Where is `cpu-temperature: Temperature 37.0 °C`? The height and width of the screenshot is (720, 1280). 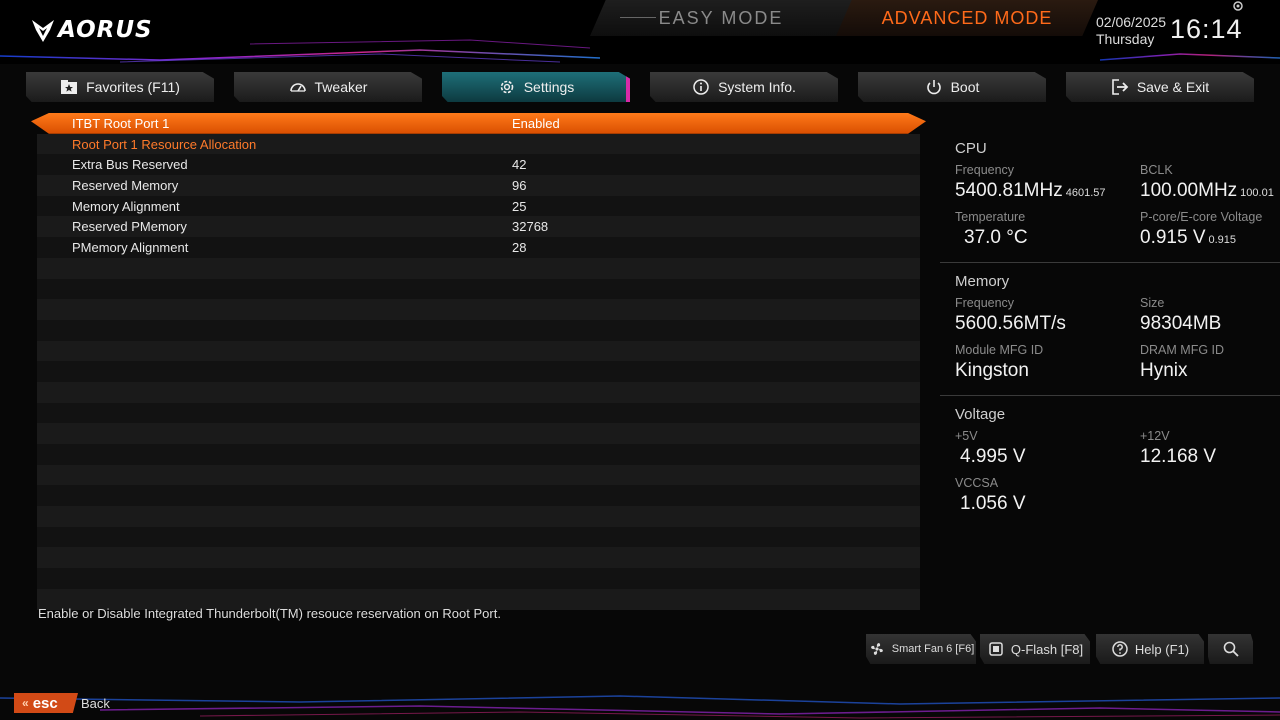
cpu-temperature: Temperature 37.0 °C is located at coordinates (1047, 232).